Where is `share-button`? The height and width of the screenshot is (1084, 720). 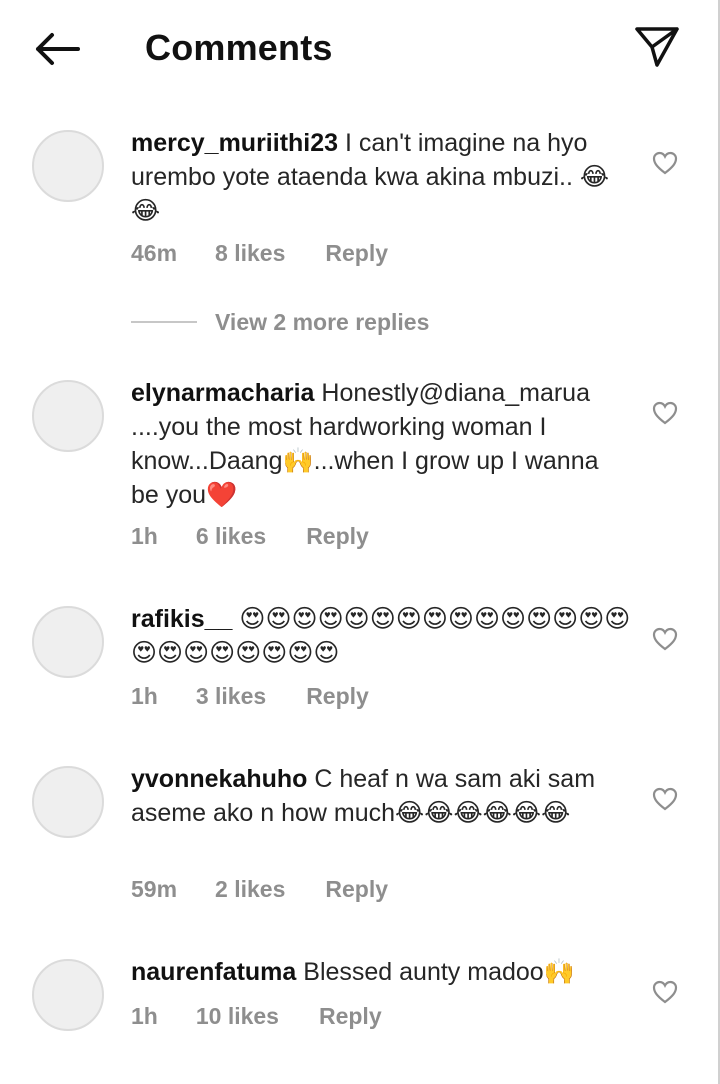
share-button is located at coordinates (657, 47).